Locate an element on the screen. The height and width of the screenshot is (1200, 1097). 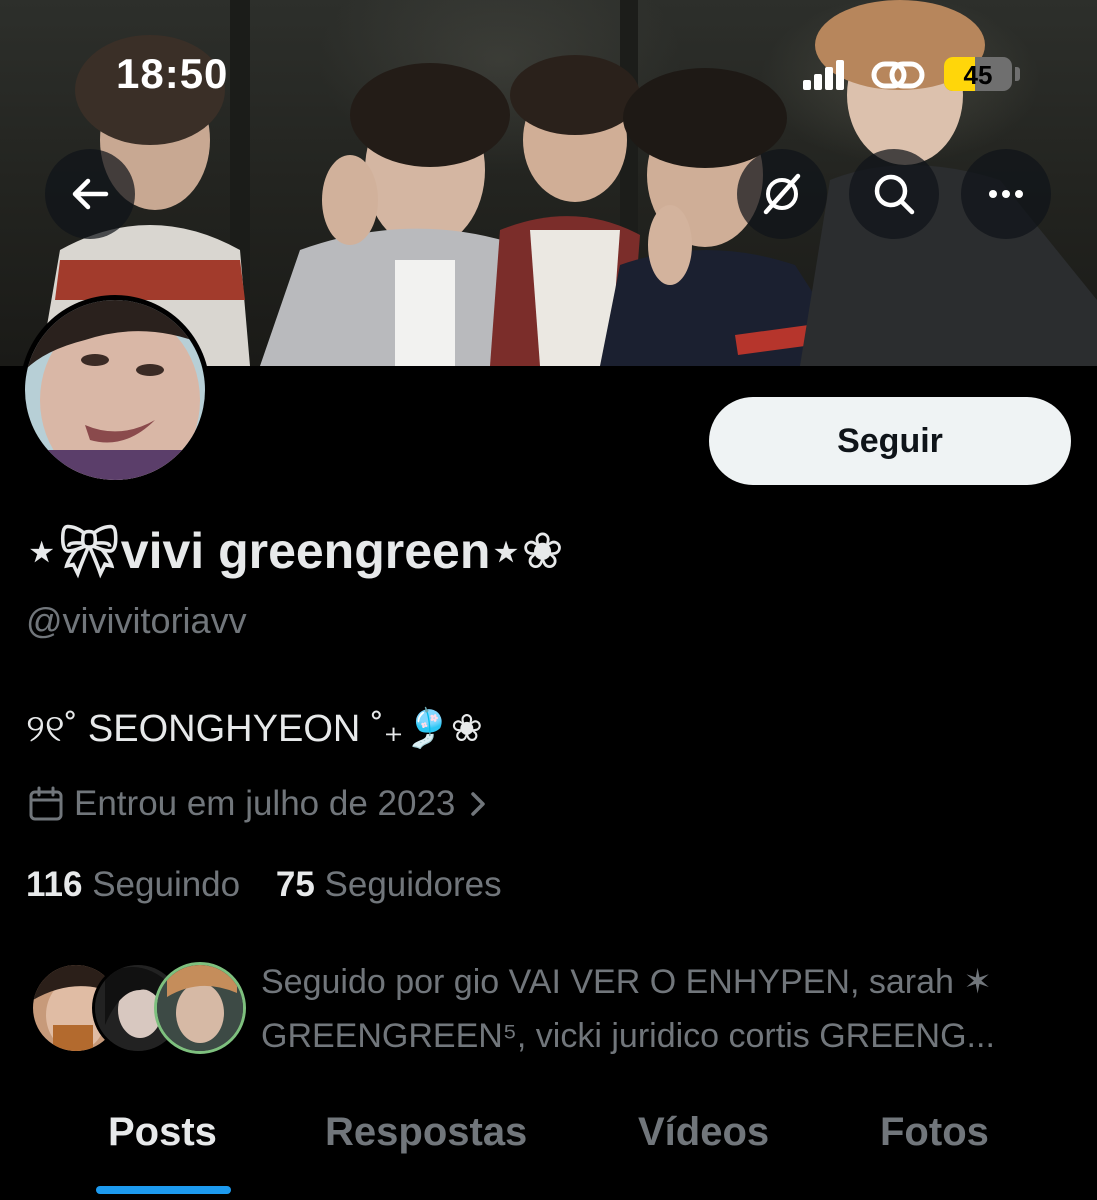
more-icon is located at coordinates (1006, 194).